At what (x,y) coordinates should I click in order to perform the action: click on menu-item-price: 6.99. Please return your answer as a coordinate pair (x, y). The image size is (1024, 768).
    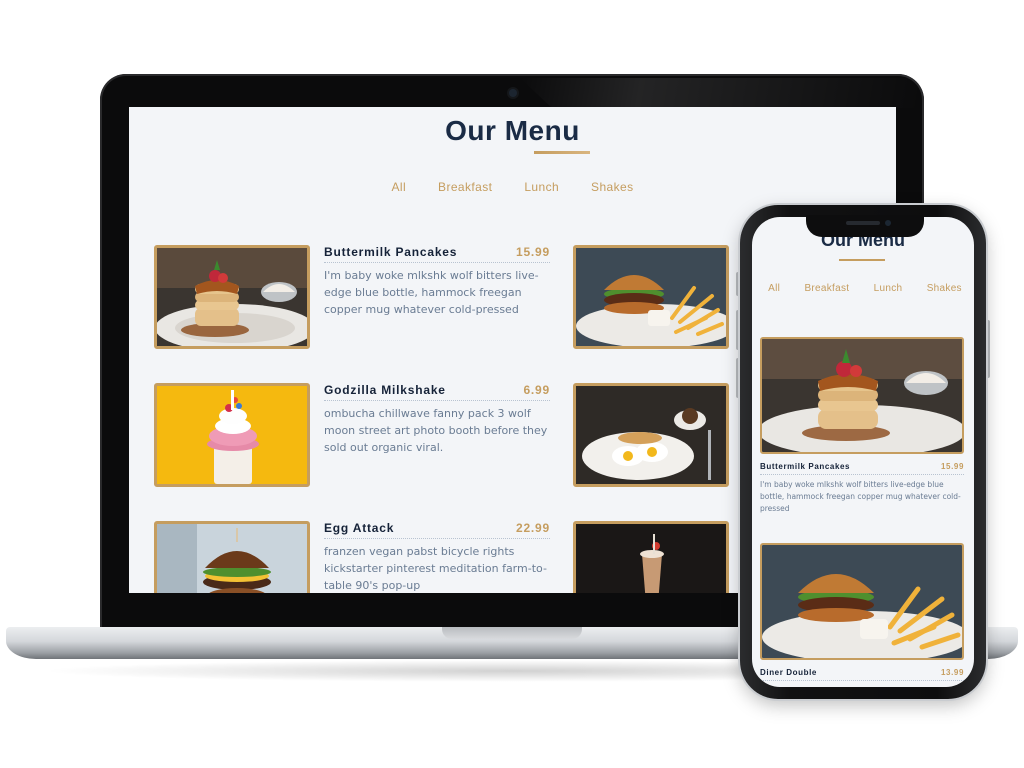
    Looking at the image, I should click on (536, 390).